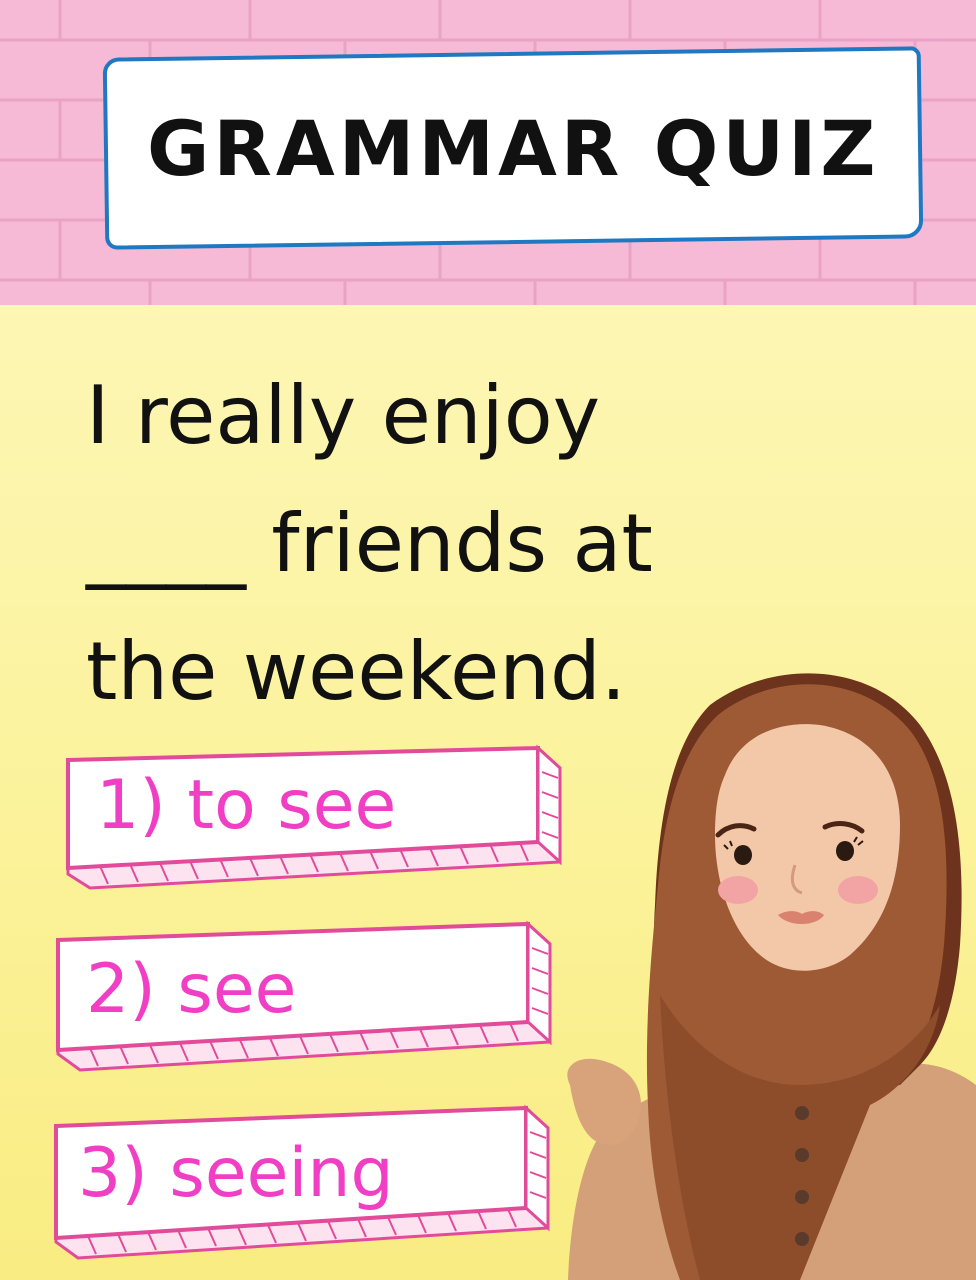 The width and height of the screenshot is (976, 1280). What do you see at coordinates (845, 851) in the screenshot?
I see `right-eye` at bounding box center [845, 851].